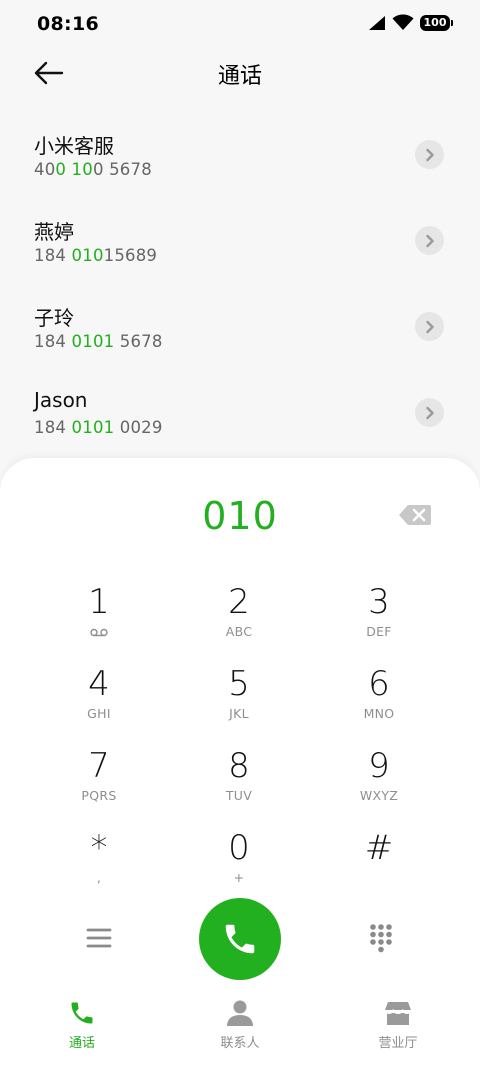 The height and width of the screenshot is (1066, 480). What do you see at coordinates (403, 22) in the screenshot?
I see `wifi-icon` at bounding box center [403, 22].